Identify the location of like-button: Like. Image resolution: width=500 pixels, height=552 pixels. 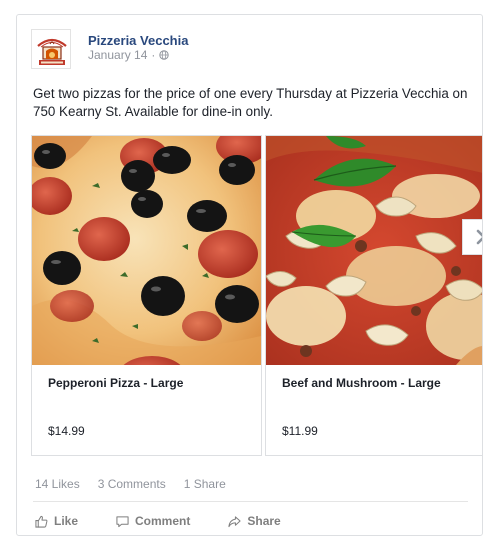
(56, 521).